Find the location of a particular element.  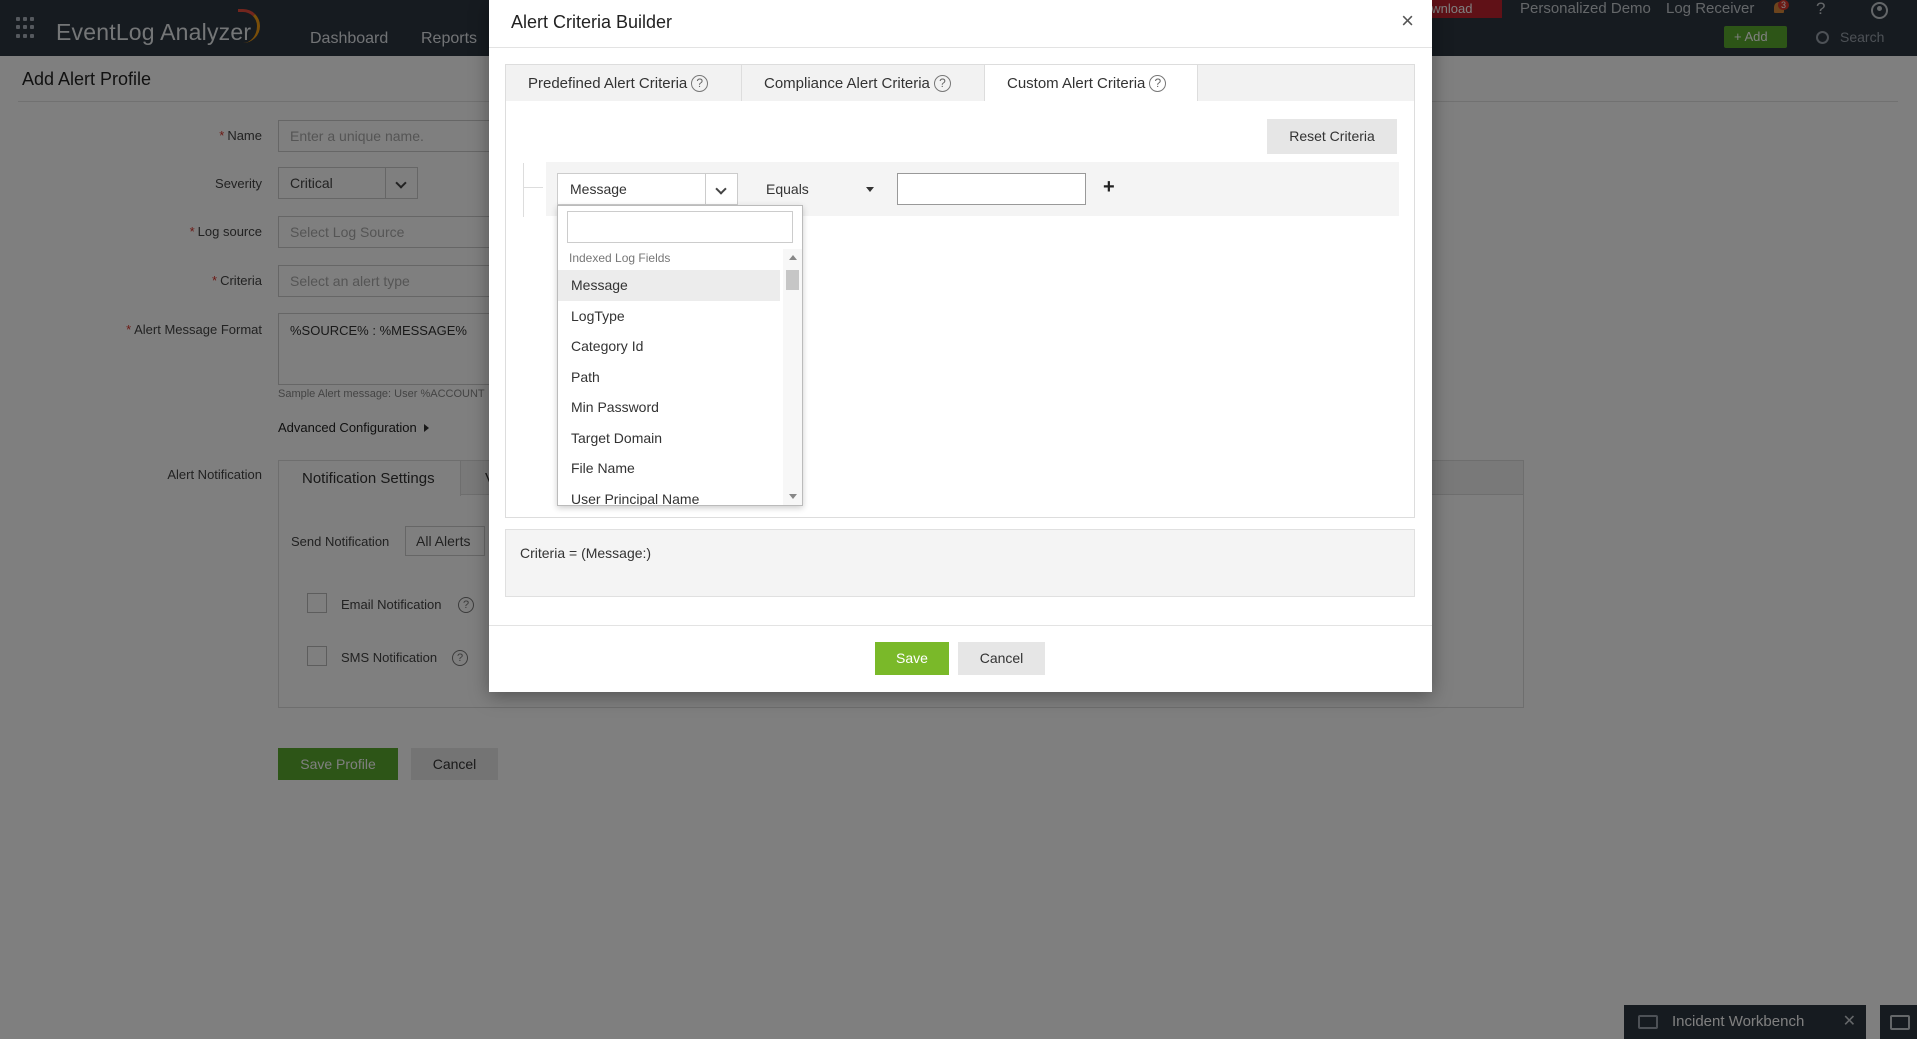

chevron-down-icon is located at coordinates (721, 189).